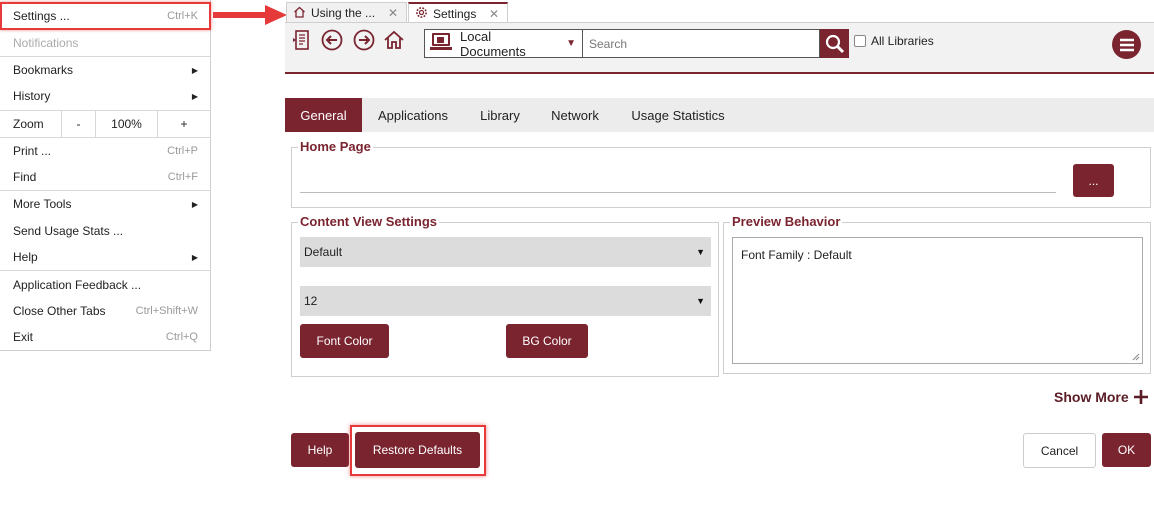  I want to click on ok-button: OK, so click(1126, 450).